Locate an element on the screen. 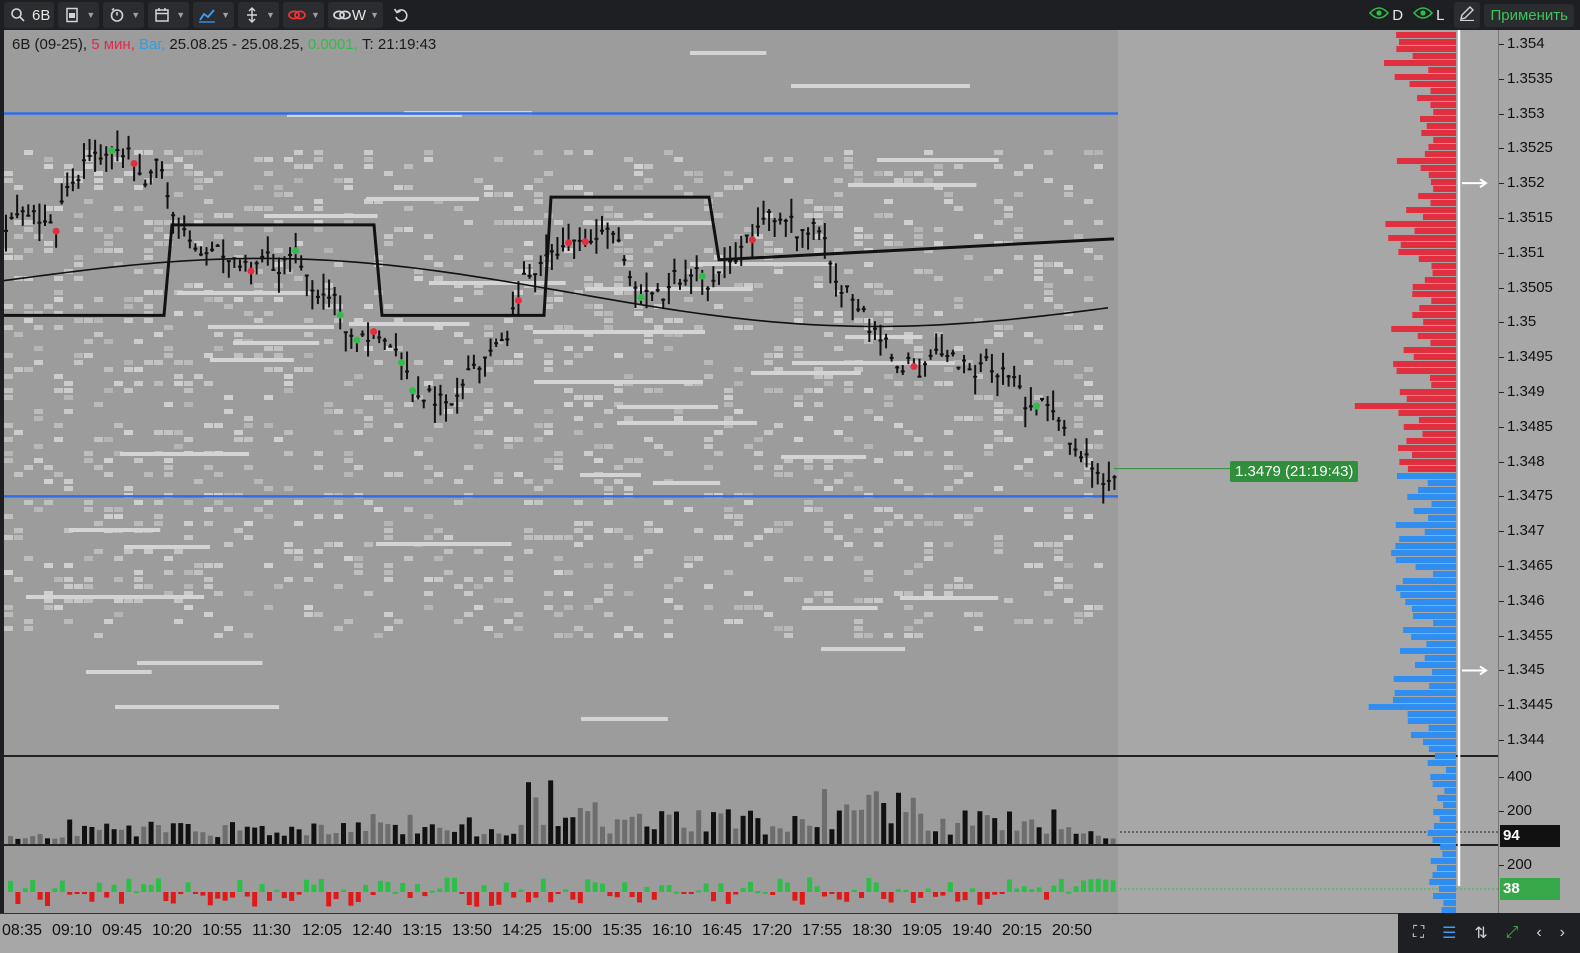  date-range-menu: ▼ is located at coordinates (169, 15).